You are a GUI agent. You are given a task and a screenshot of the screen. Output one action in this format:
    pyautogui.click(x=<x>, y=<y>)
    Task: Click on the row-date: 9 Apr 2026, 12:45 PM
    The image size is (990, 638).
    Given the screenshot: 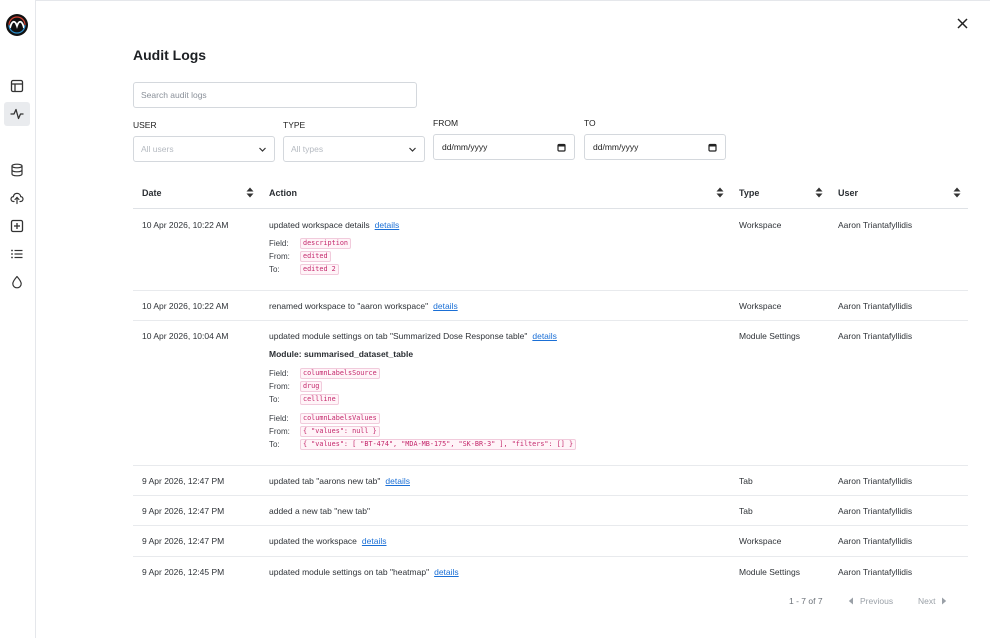 What is the action you would take?
    pyautogui.click(x=183, y=572)
    